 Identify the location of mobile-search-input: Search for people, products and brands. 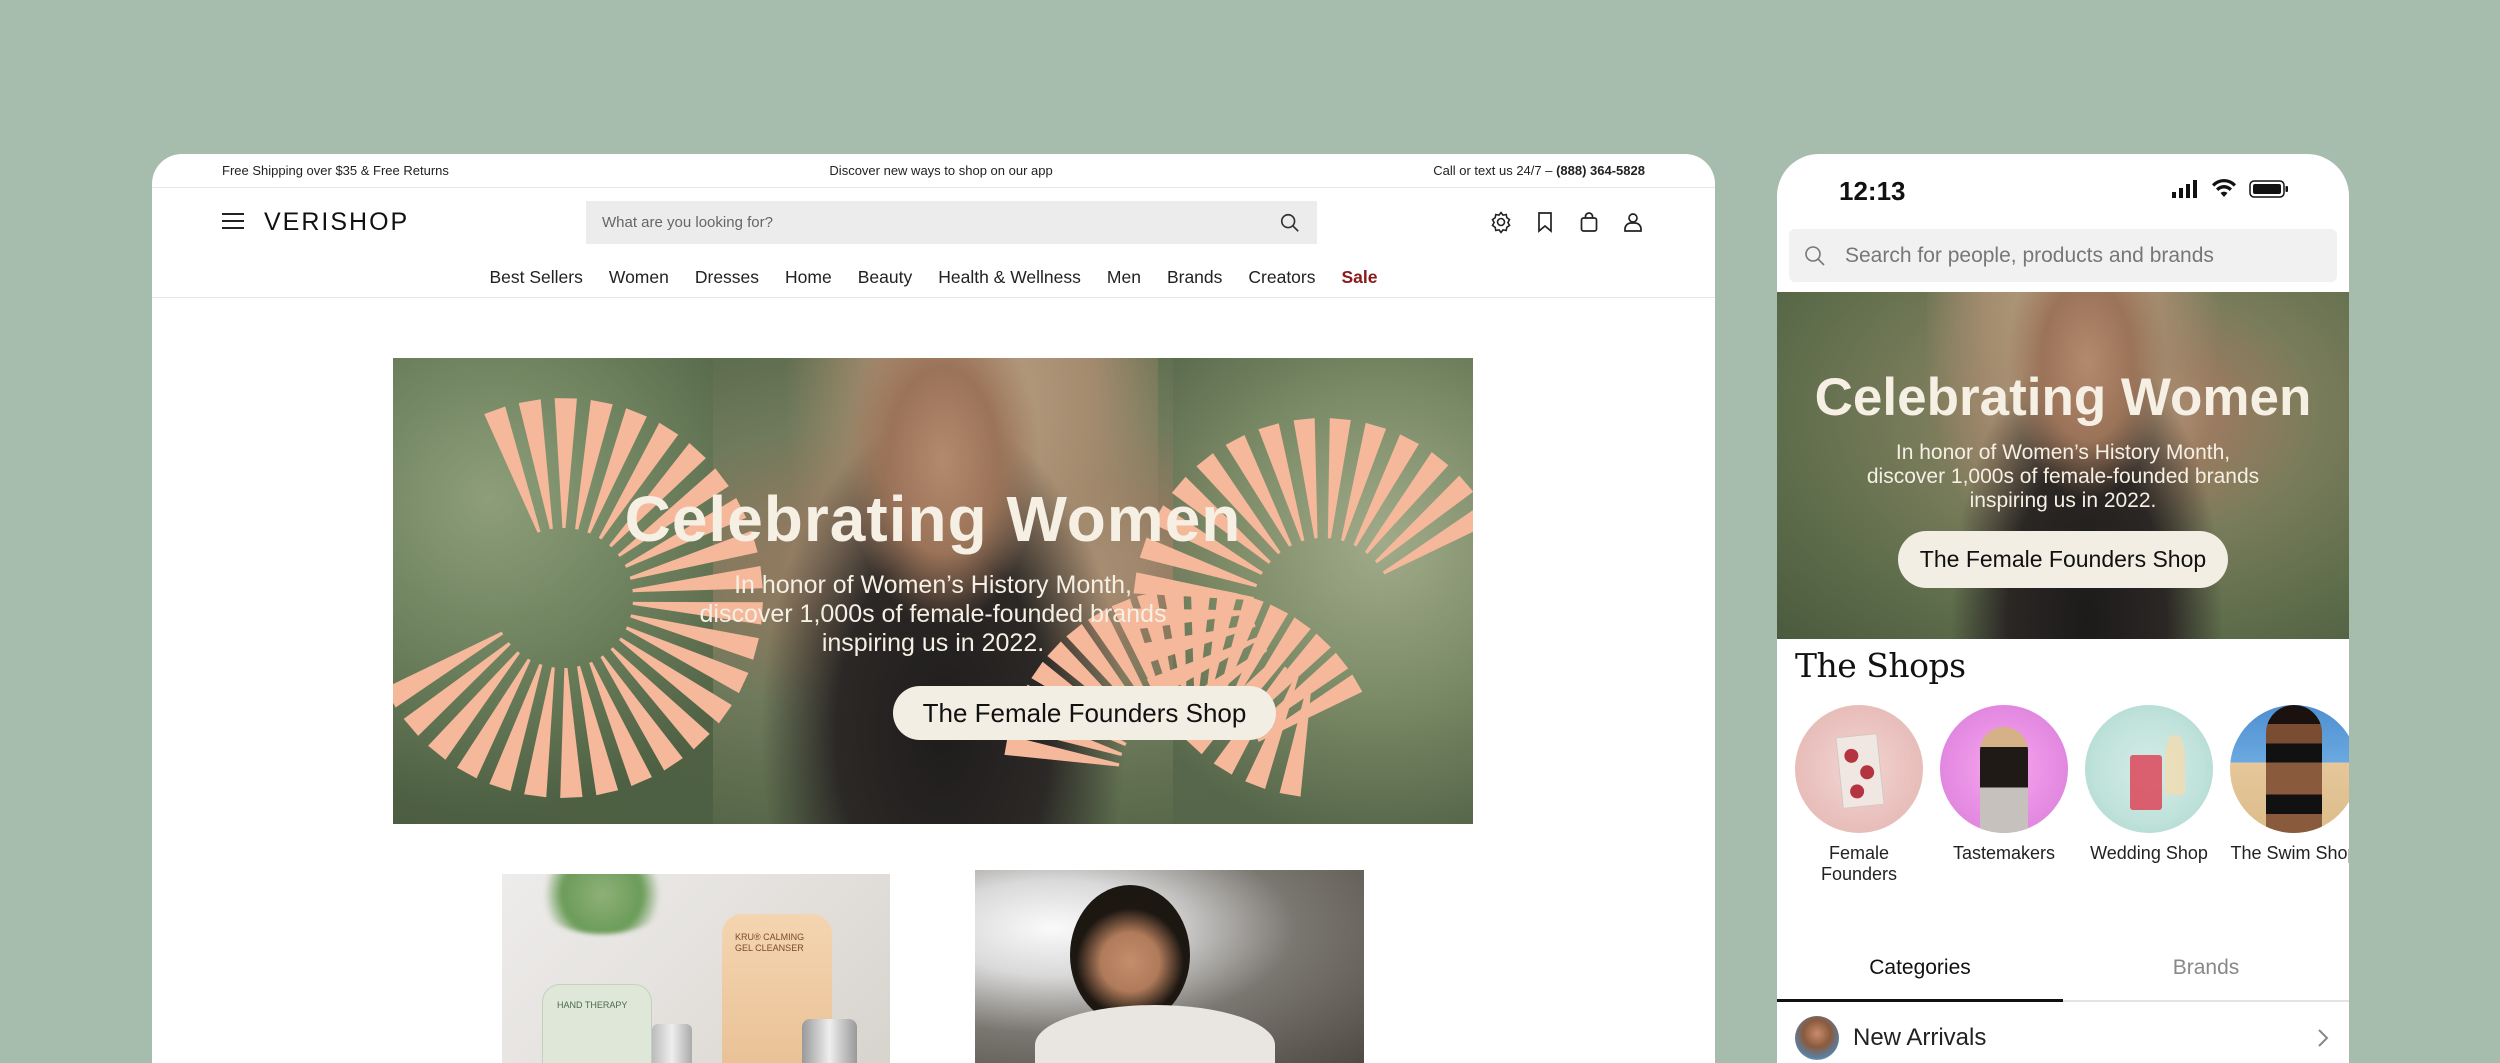
(2063, 255).